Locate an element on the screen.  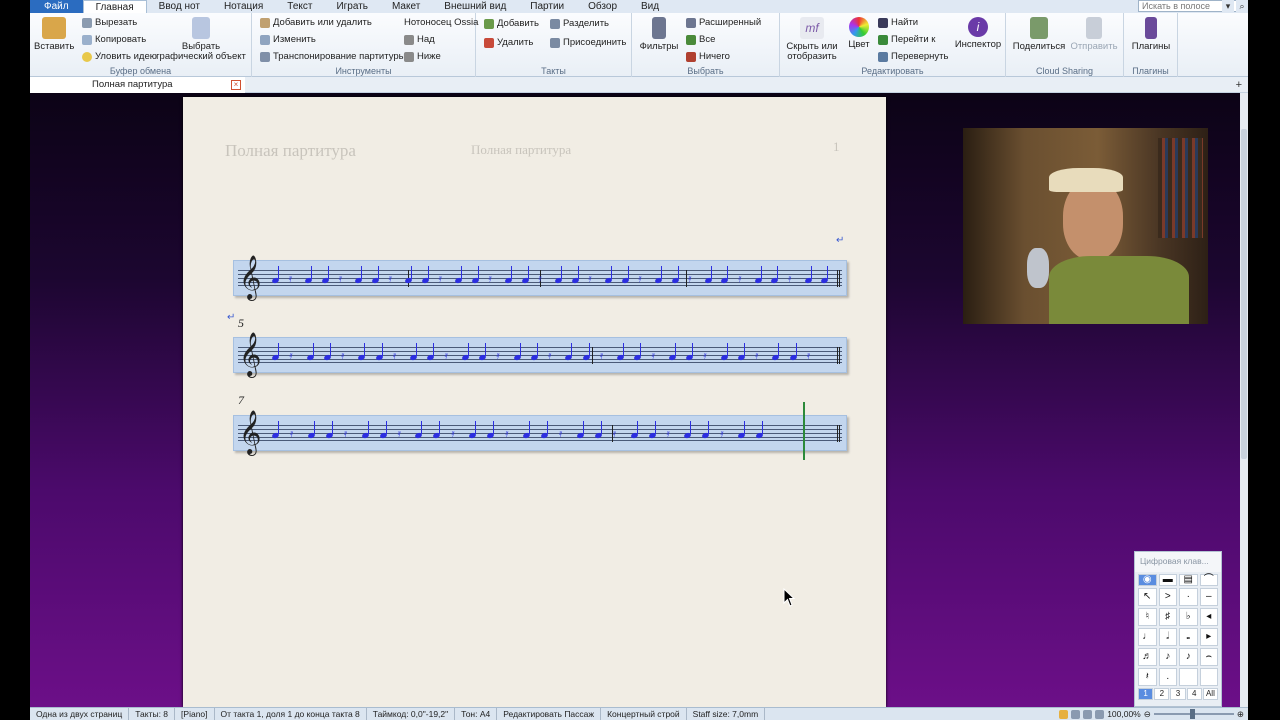
menu-view: Вид is located at coordinates (650, 6).